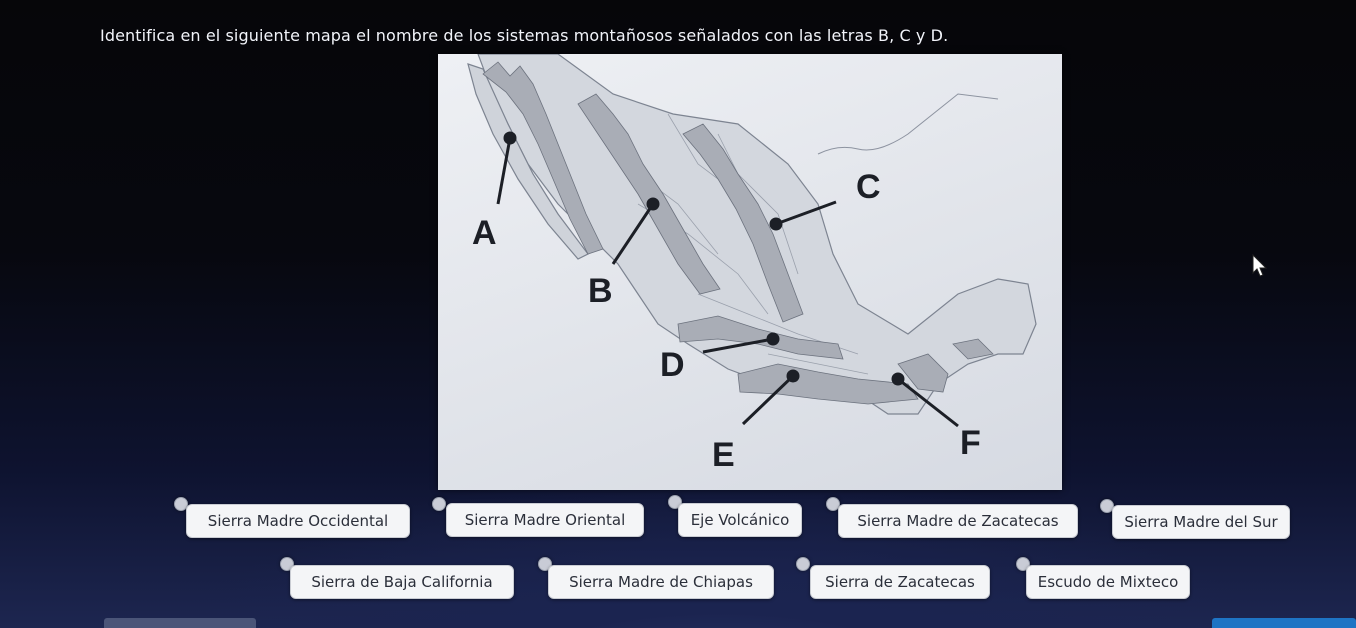 The height and width of the screenshot is (628, 1356). What do you see at coordinates (661, 582) in the screenshot?
I see `option-sierra-madre-de-chiapas: Sierra Madre de Chiapas` at bounding box center [661, 582].